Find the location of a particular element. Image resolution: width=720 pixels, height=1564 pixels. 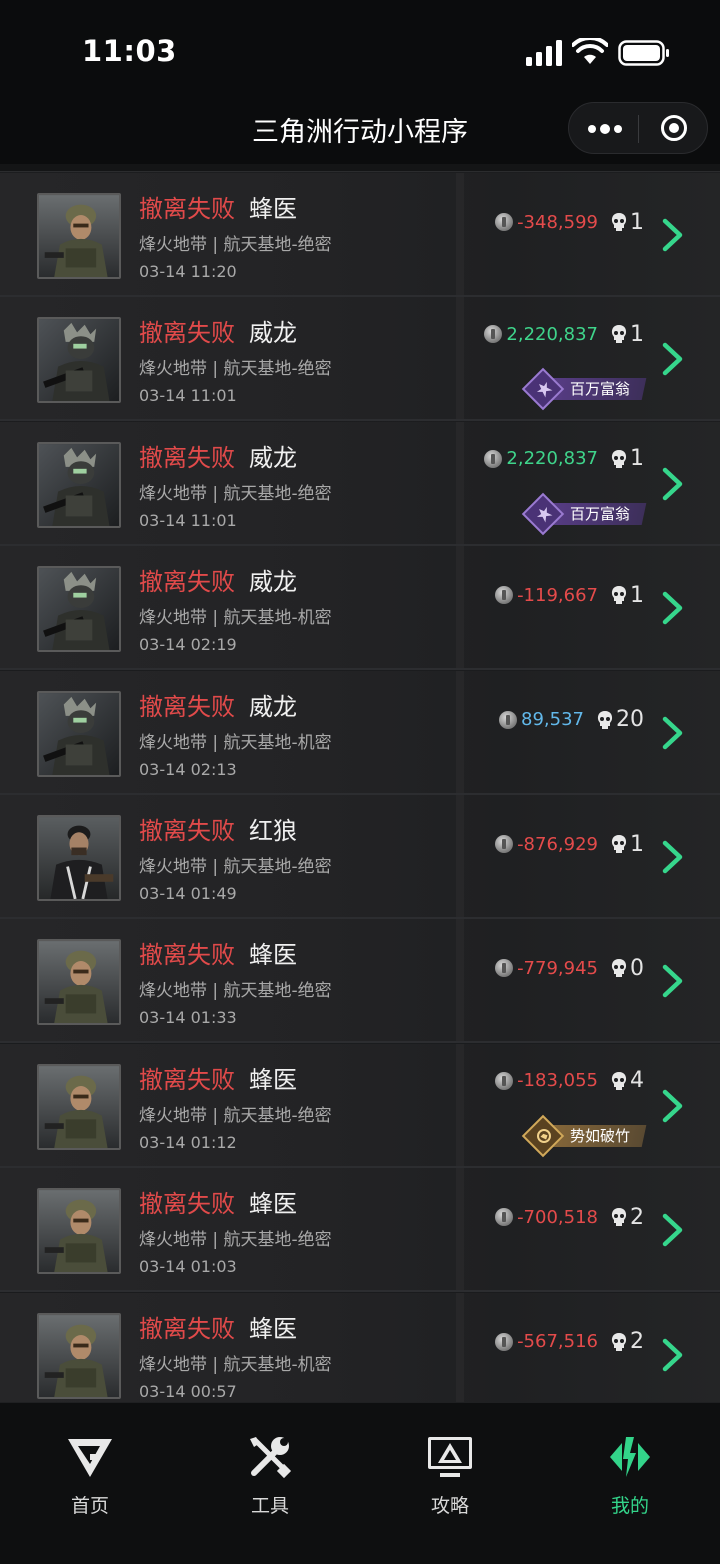

tab-guide: 攻略 is located at coordinates (450, 1478).